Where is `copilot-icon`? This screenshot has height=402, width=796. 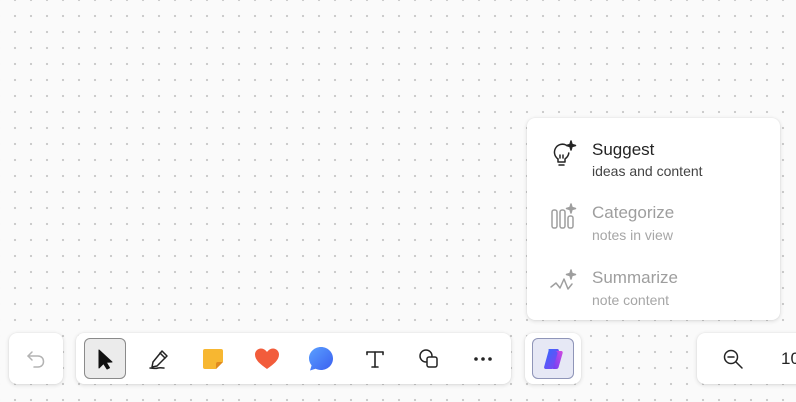 copilot-icon is located at coordinates (553, 359).